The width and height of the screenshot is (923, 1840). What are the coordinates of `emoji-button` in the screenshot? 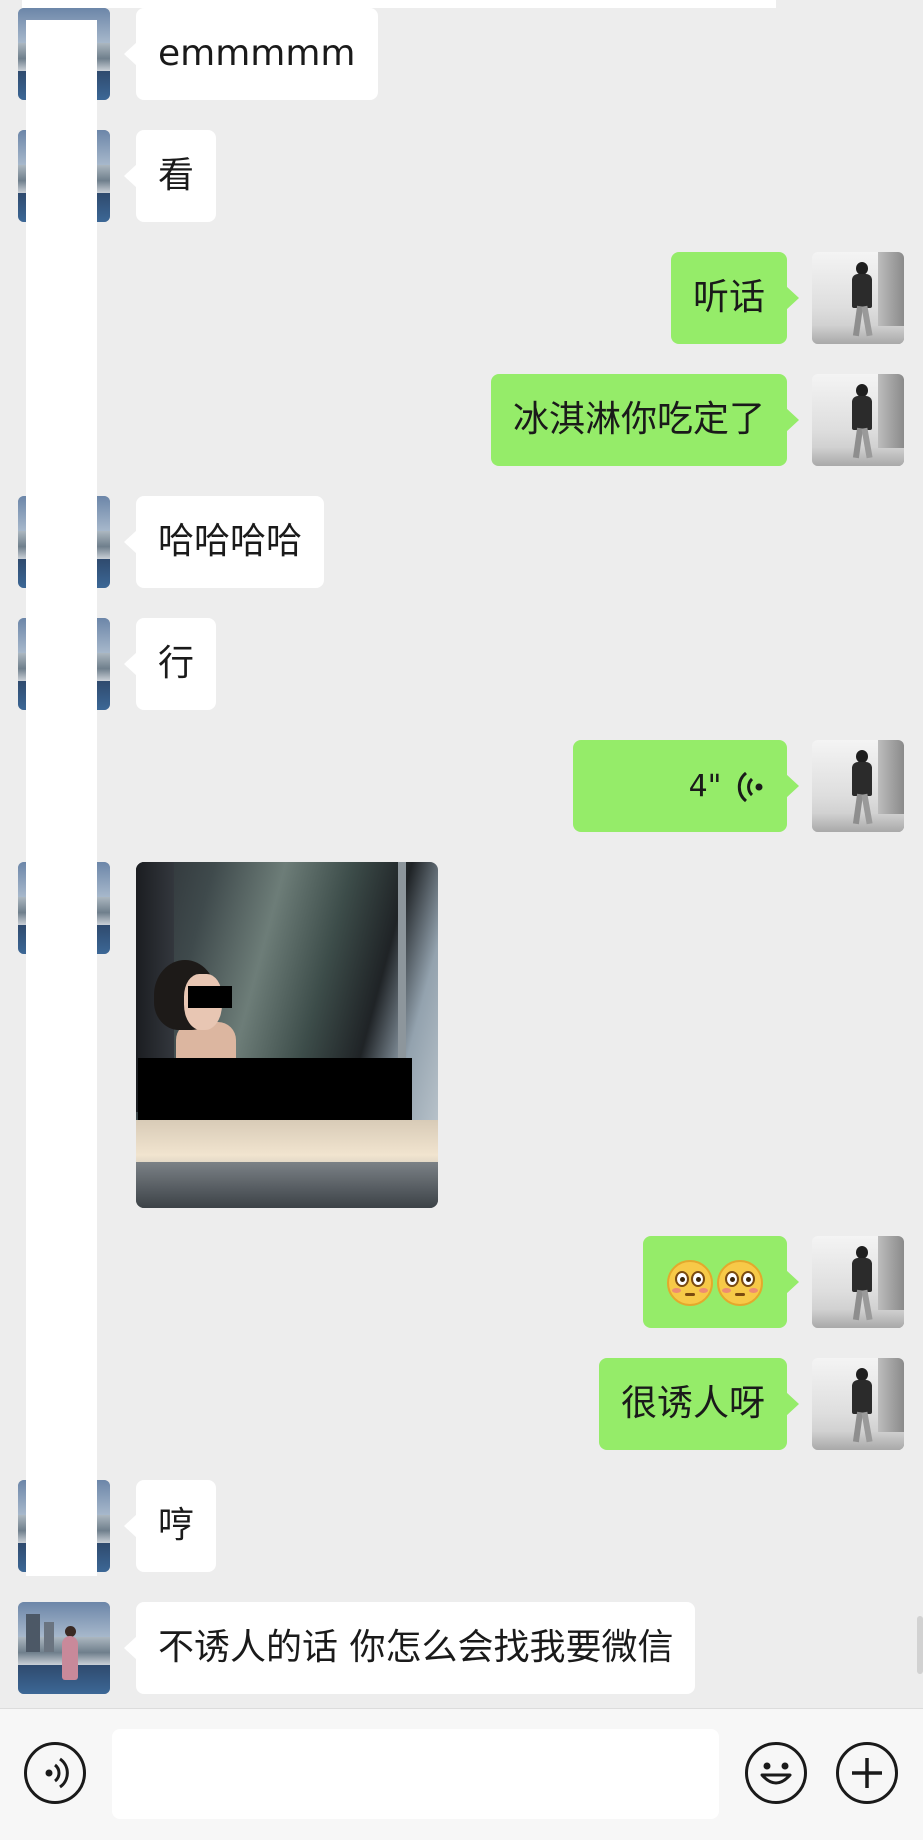 It's located at (776, 1773).